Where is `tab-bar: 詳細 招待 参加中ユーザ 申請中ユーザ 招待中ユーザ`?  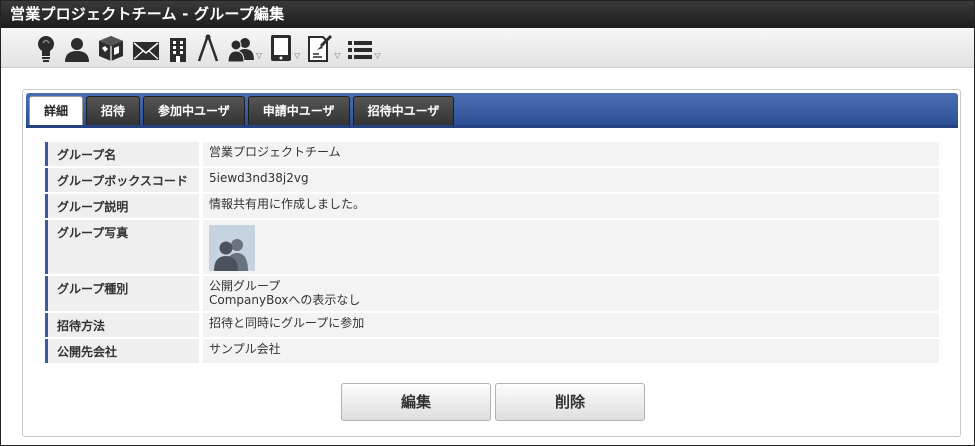 tab-bar: 詳細 招待 参加中ユーザ 申請中ユーザ 招待中ユーザ is located at coordinates (492, 110).